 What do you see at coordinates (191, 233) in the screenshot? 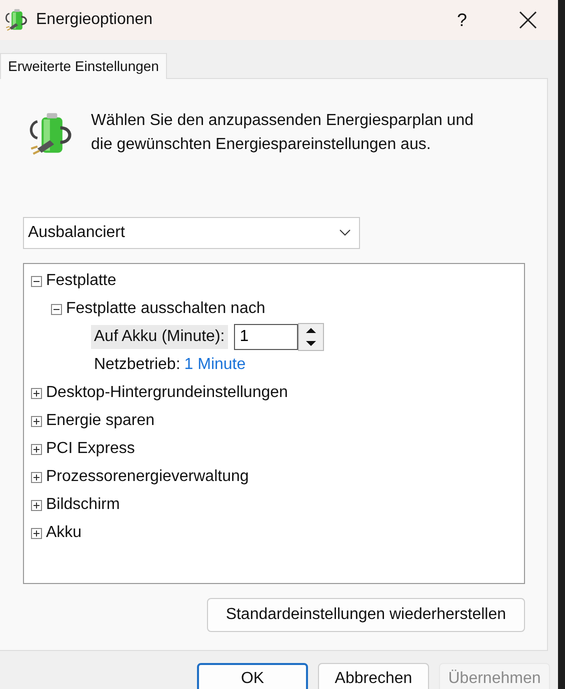
I see `plan-dropdown: Ausbalanciert` at bounding box center [191, 233].